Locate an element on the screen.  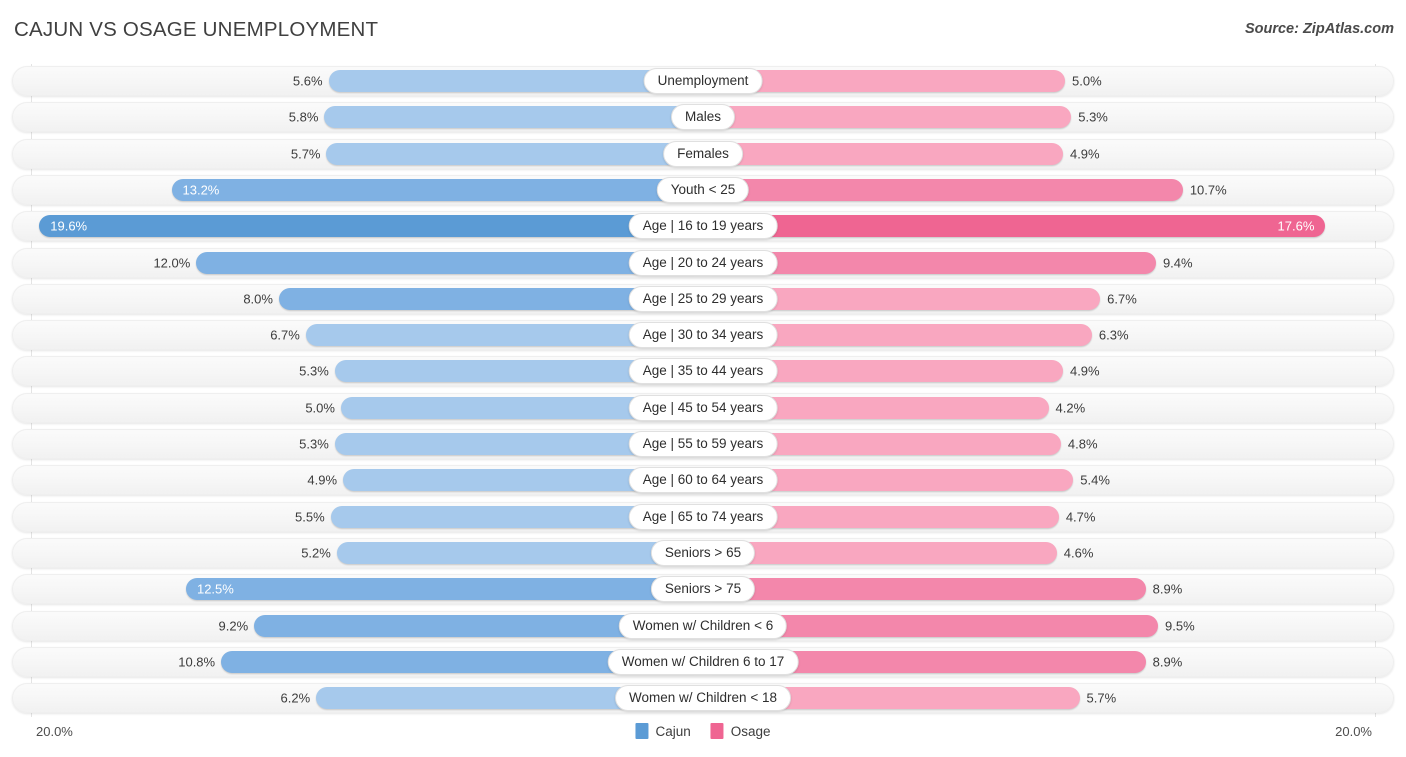
bar-value-cajun: 5.7% is located at coordinates (305, 154).